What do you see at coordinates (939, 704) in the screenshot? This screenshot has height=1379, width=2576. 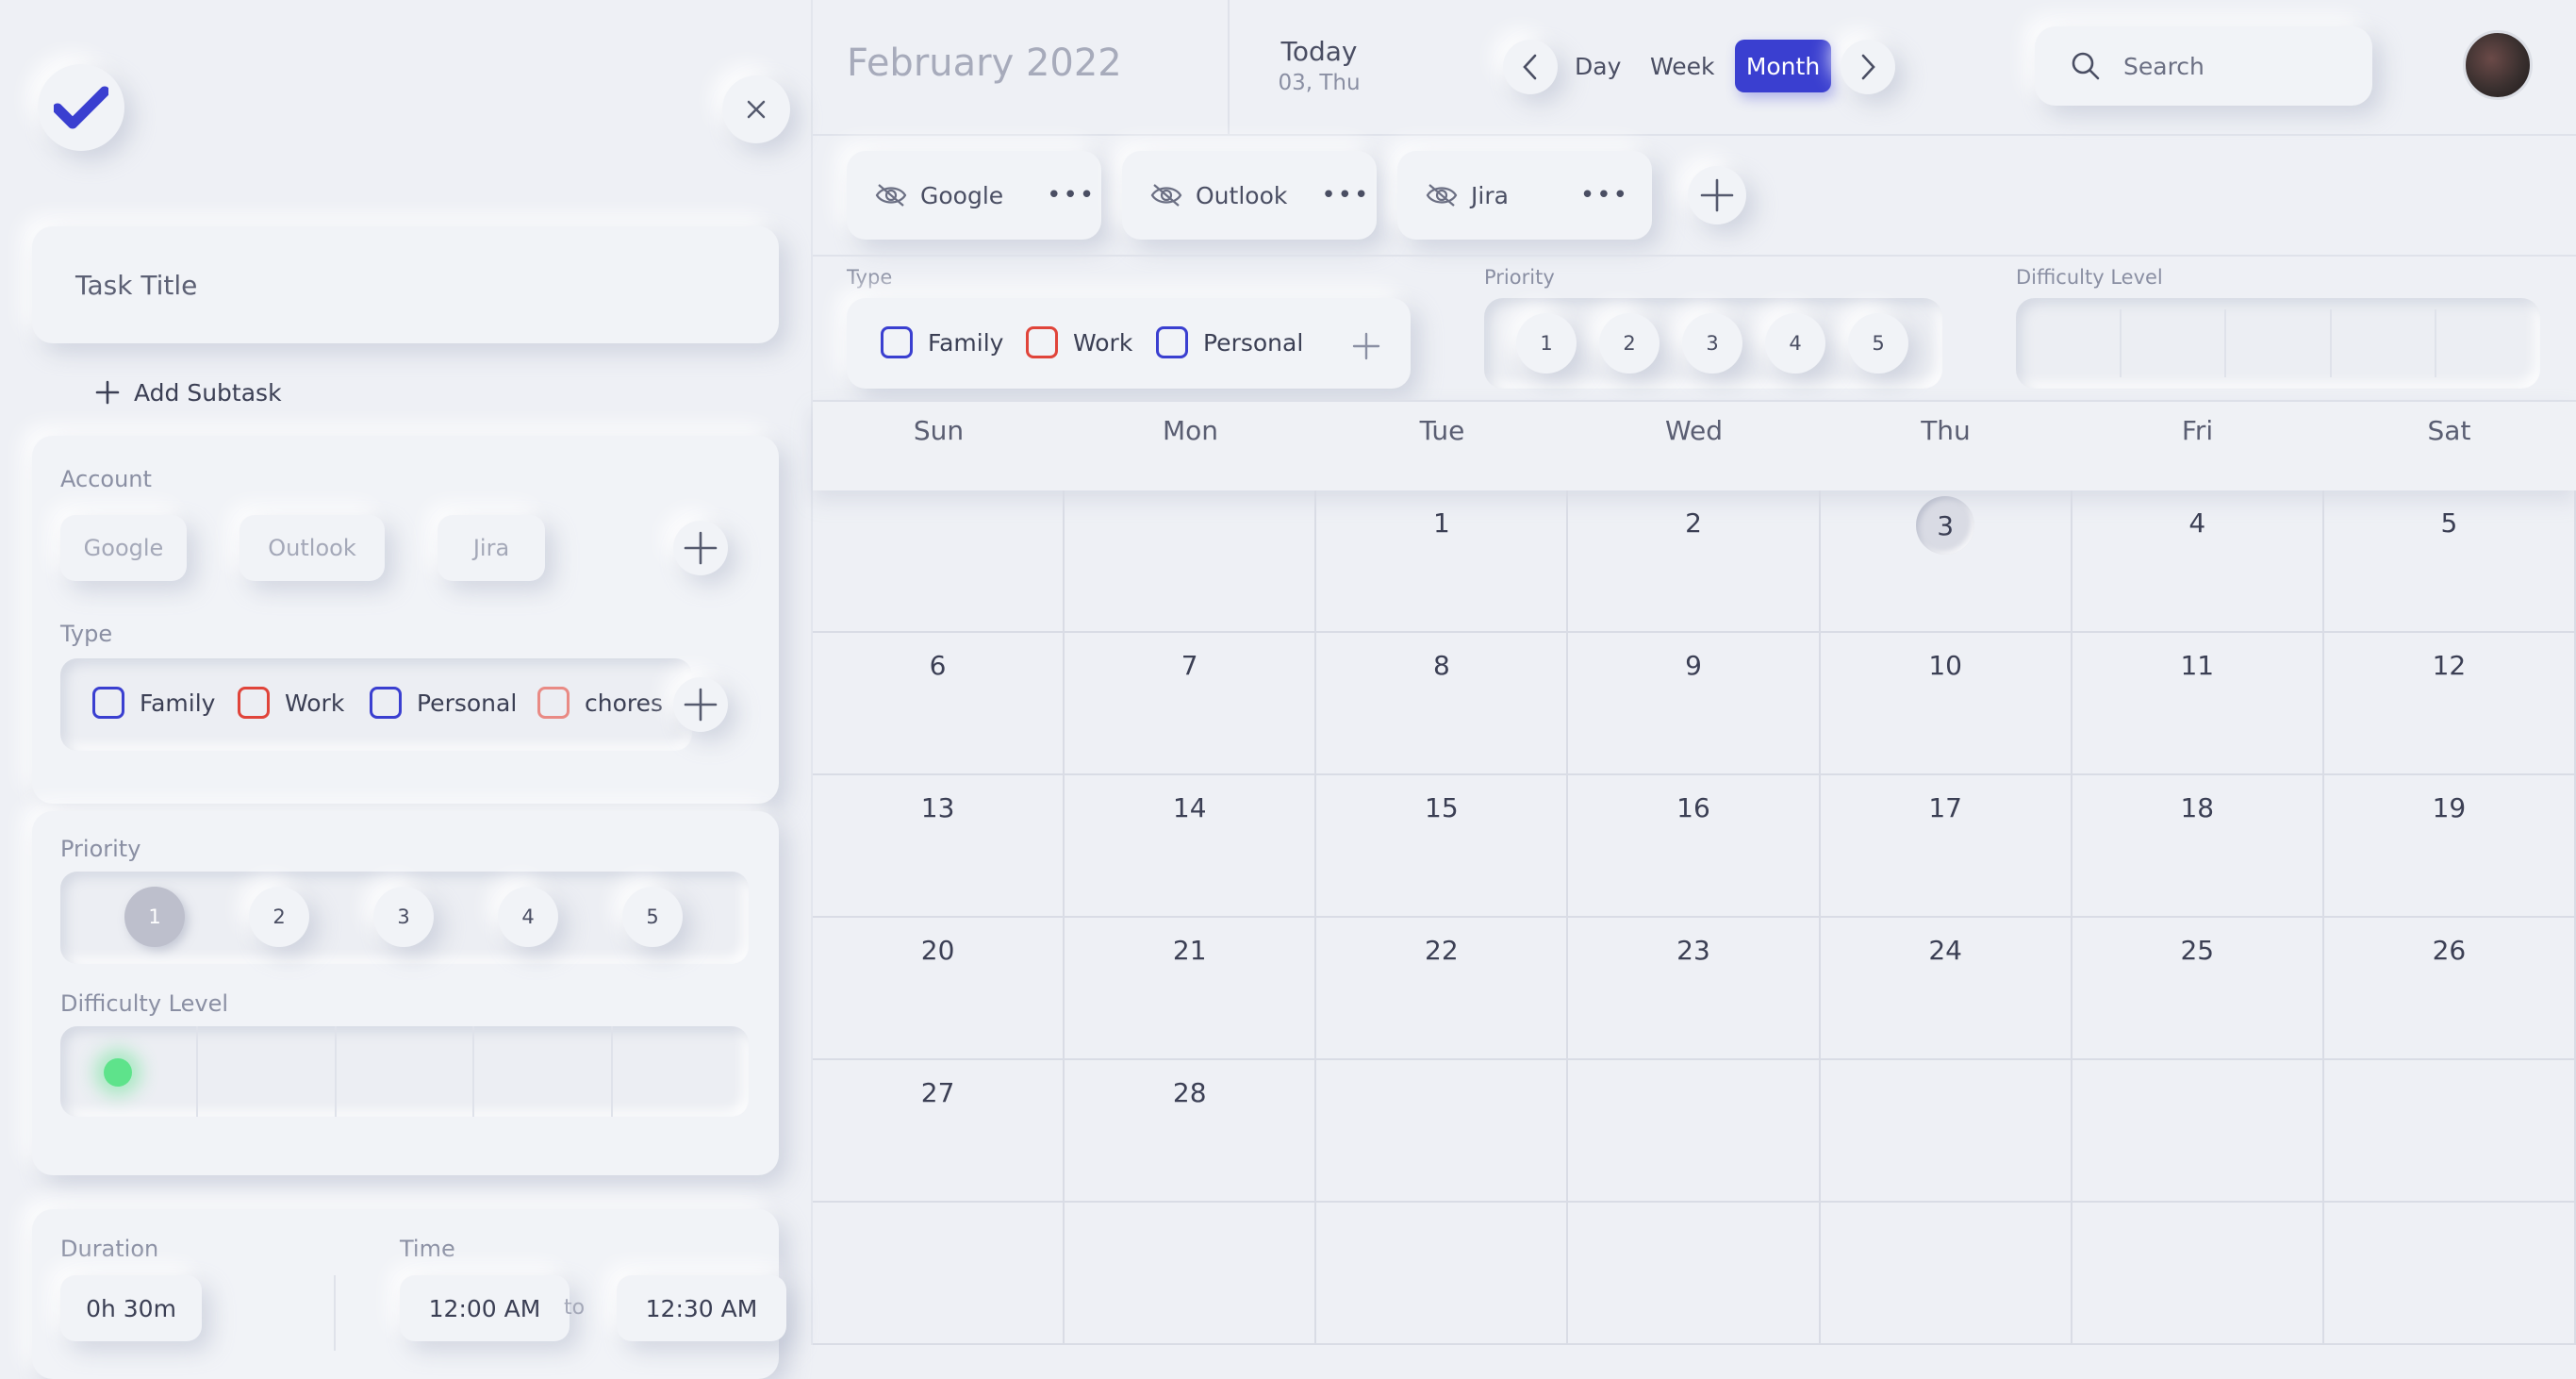 I see `day-cell: 6` at bounding box center [939, 704].